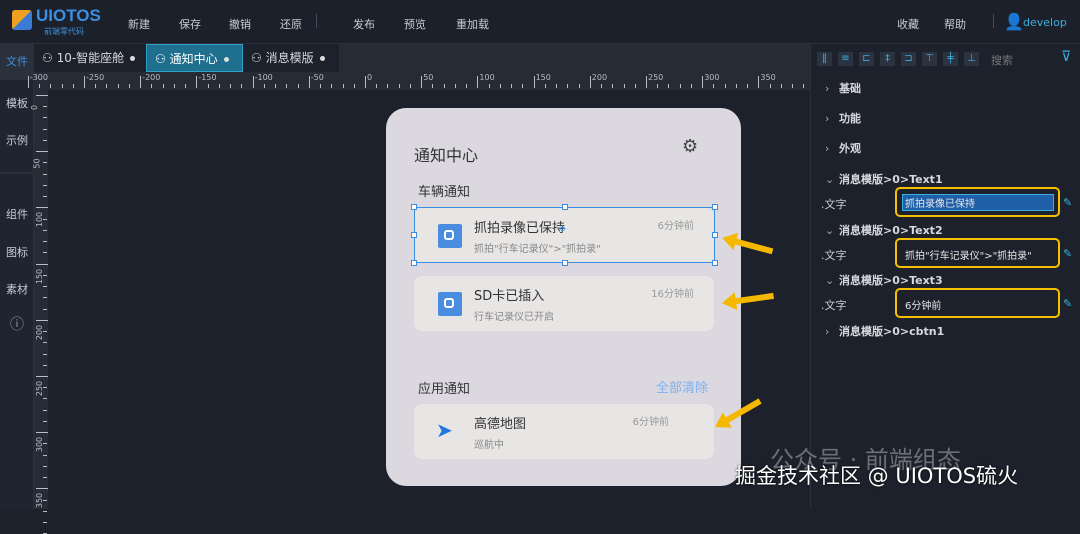 The image size is (1080, 534). What do you see at coordinates (977, 253) in the screenshot?
I see `text2-input: 抓拍"行车记录仪">"抓拍录"` at bounding box center [977, 253].